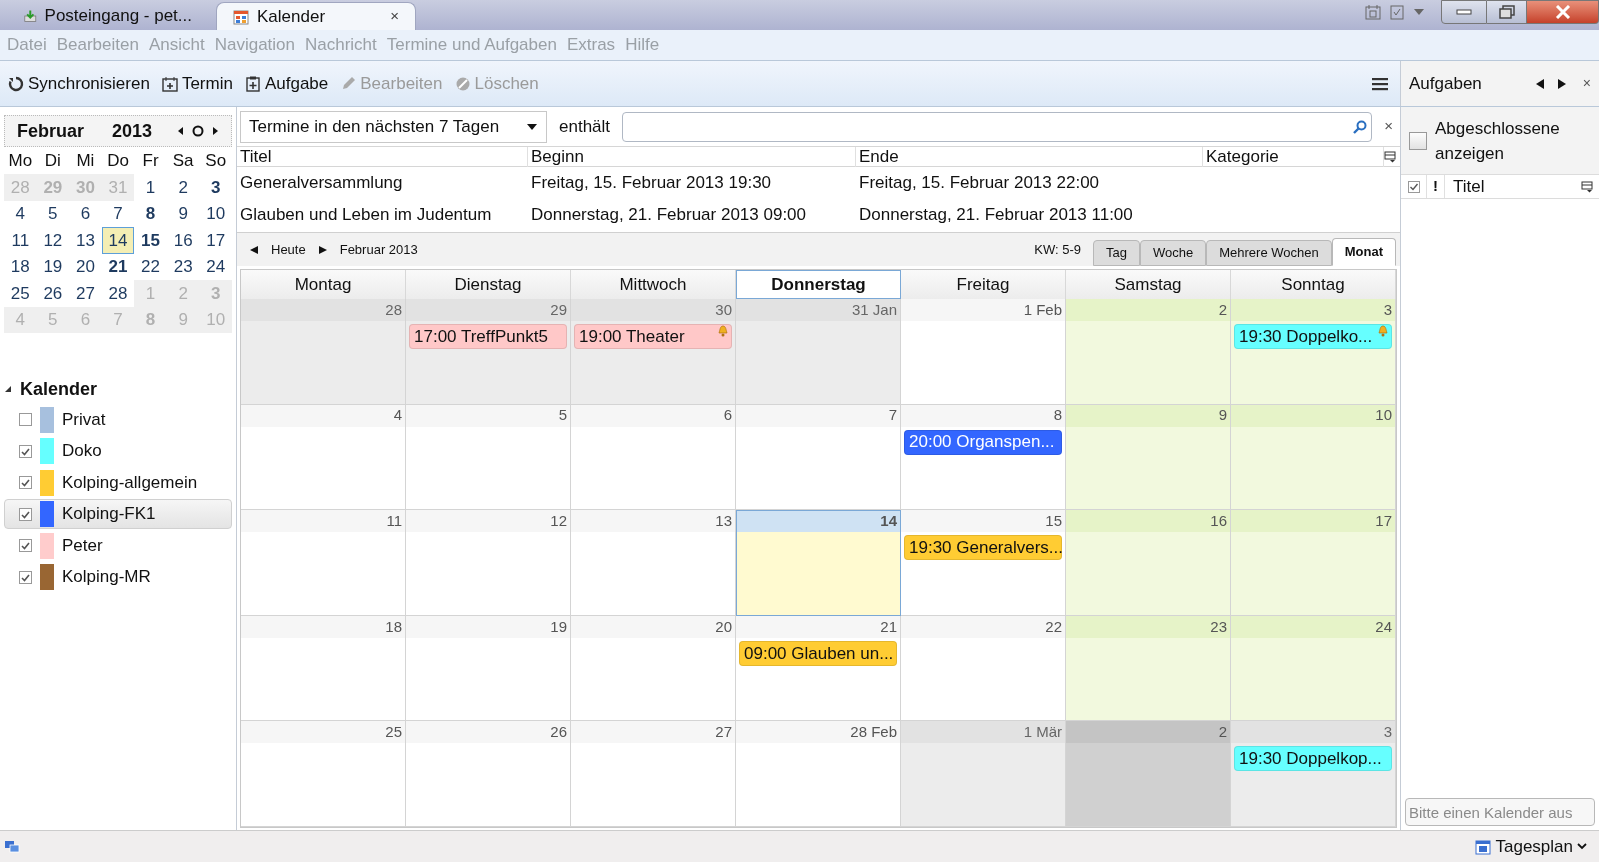  What do you see at coordinates (53, 293) in the screenshot?
I see `day-cell: 26` at bounding box center [53, 293].